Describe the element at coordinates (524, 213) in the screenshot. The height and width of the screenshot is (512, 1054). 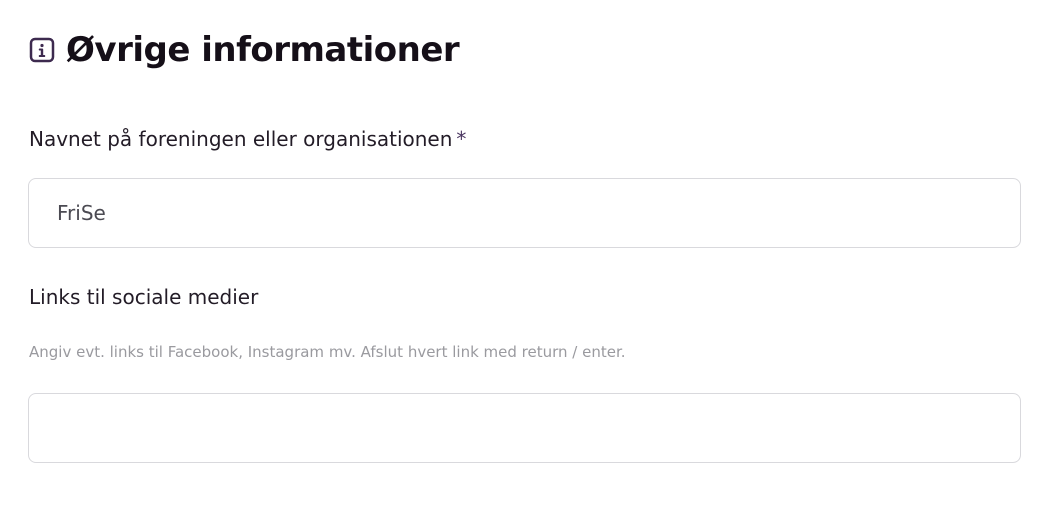
I see `organization-name-input` at that location.